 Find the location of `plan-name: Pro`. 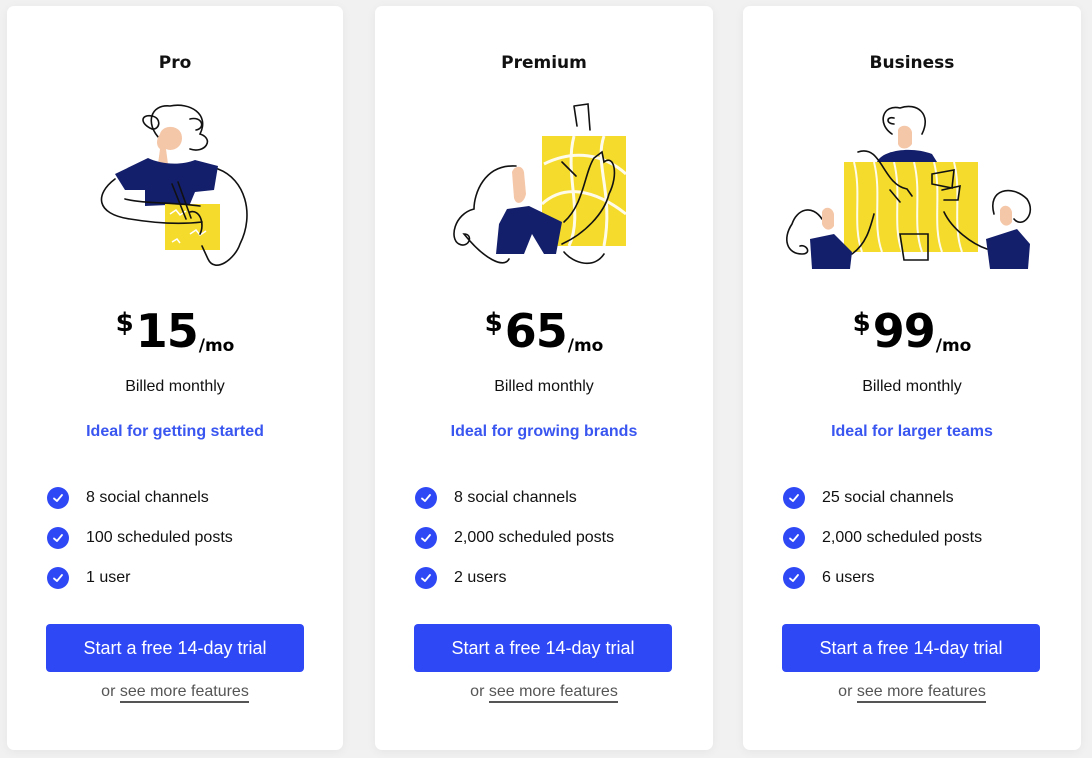

plan-name: Pro is located at coordinates (175, 63).